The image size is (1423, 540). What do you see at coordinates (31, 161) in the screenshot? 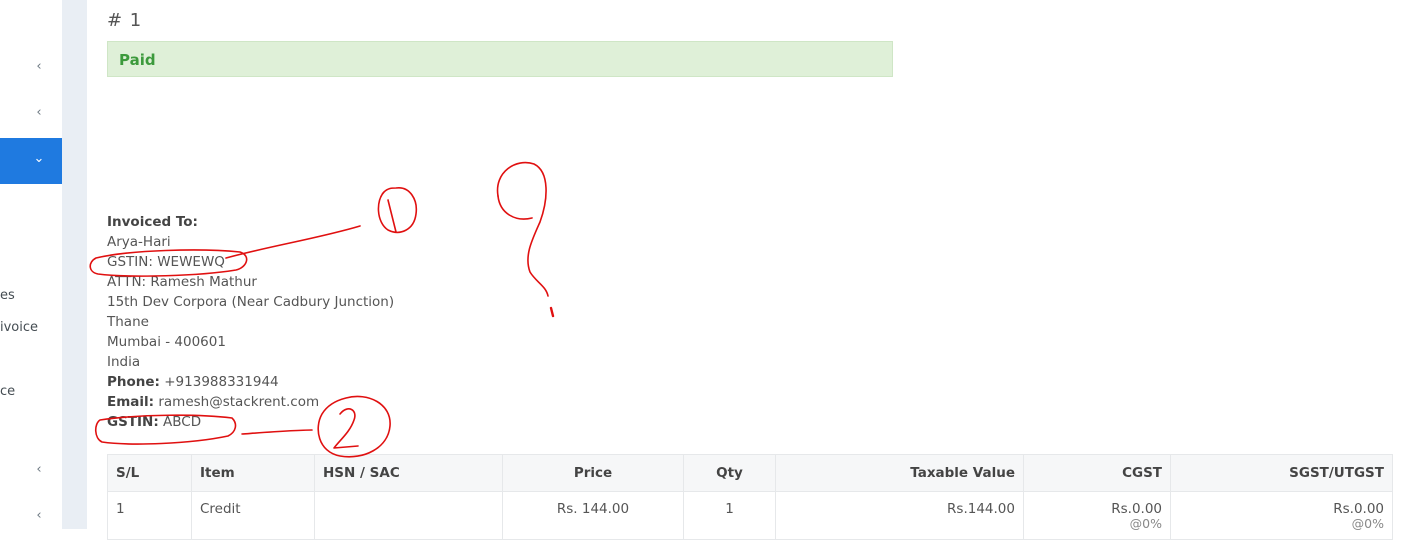
I see `sidebar-item-active: ⌄` at bounding box center [31, 161].